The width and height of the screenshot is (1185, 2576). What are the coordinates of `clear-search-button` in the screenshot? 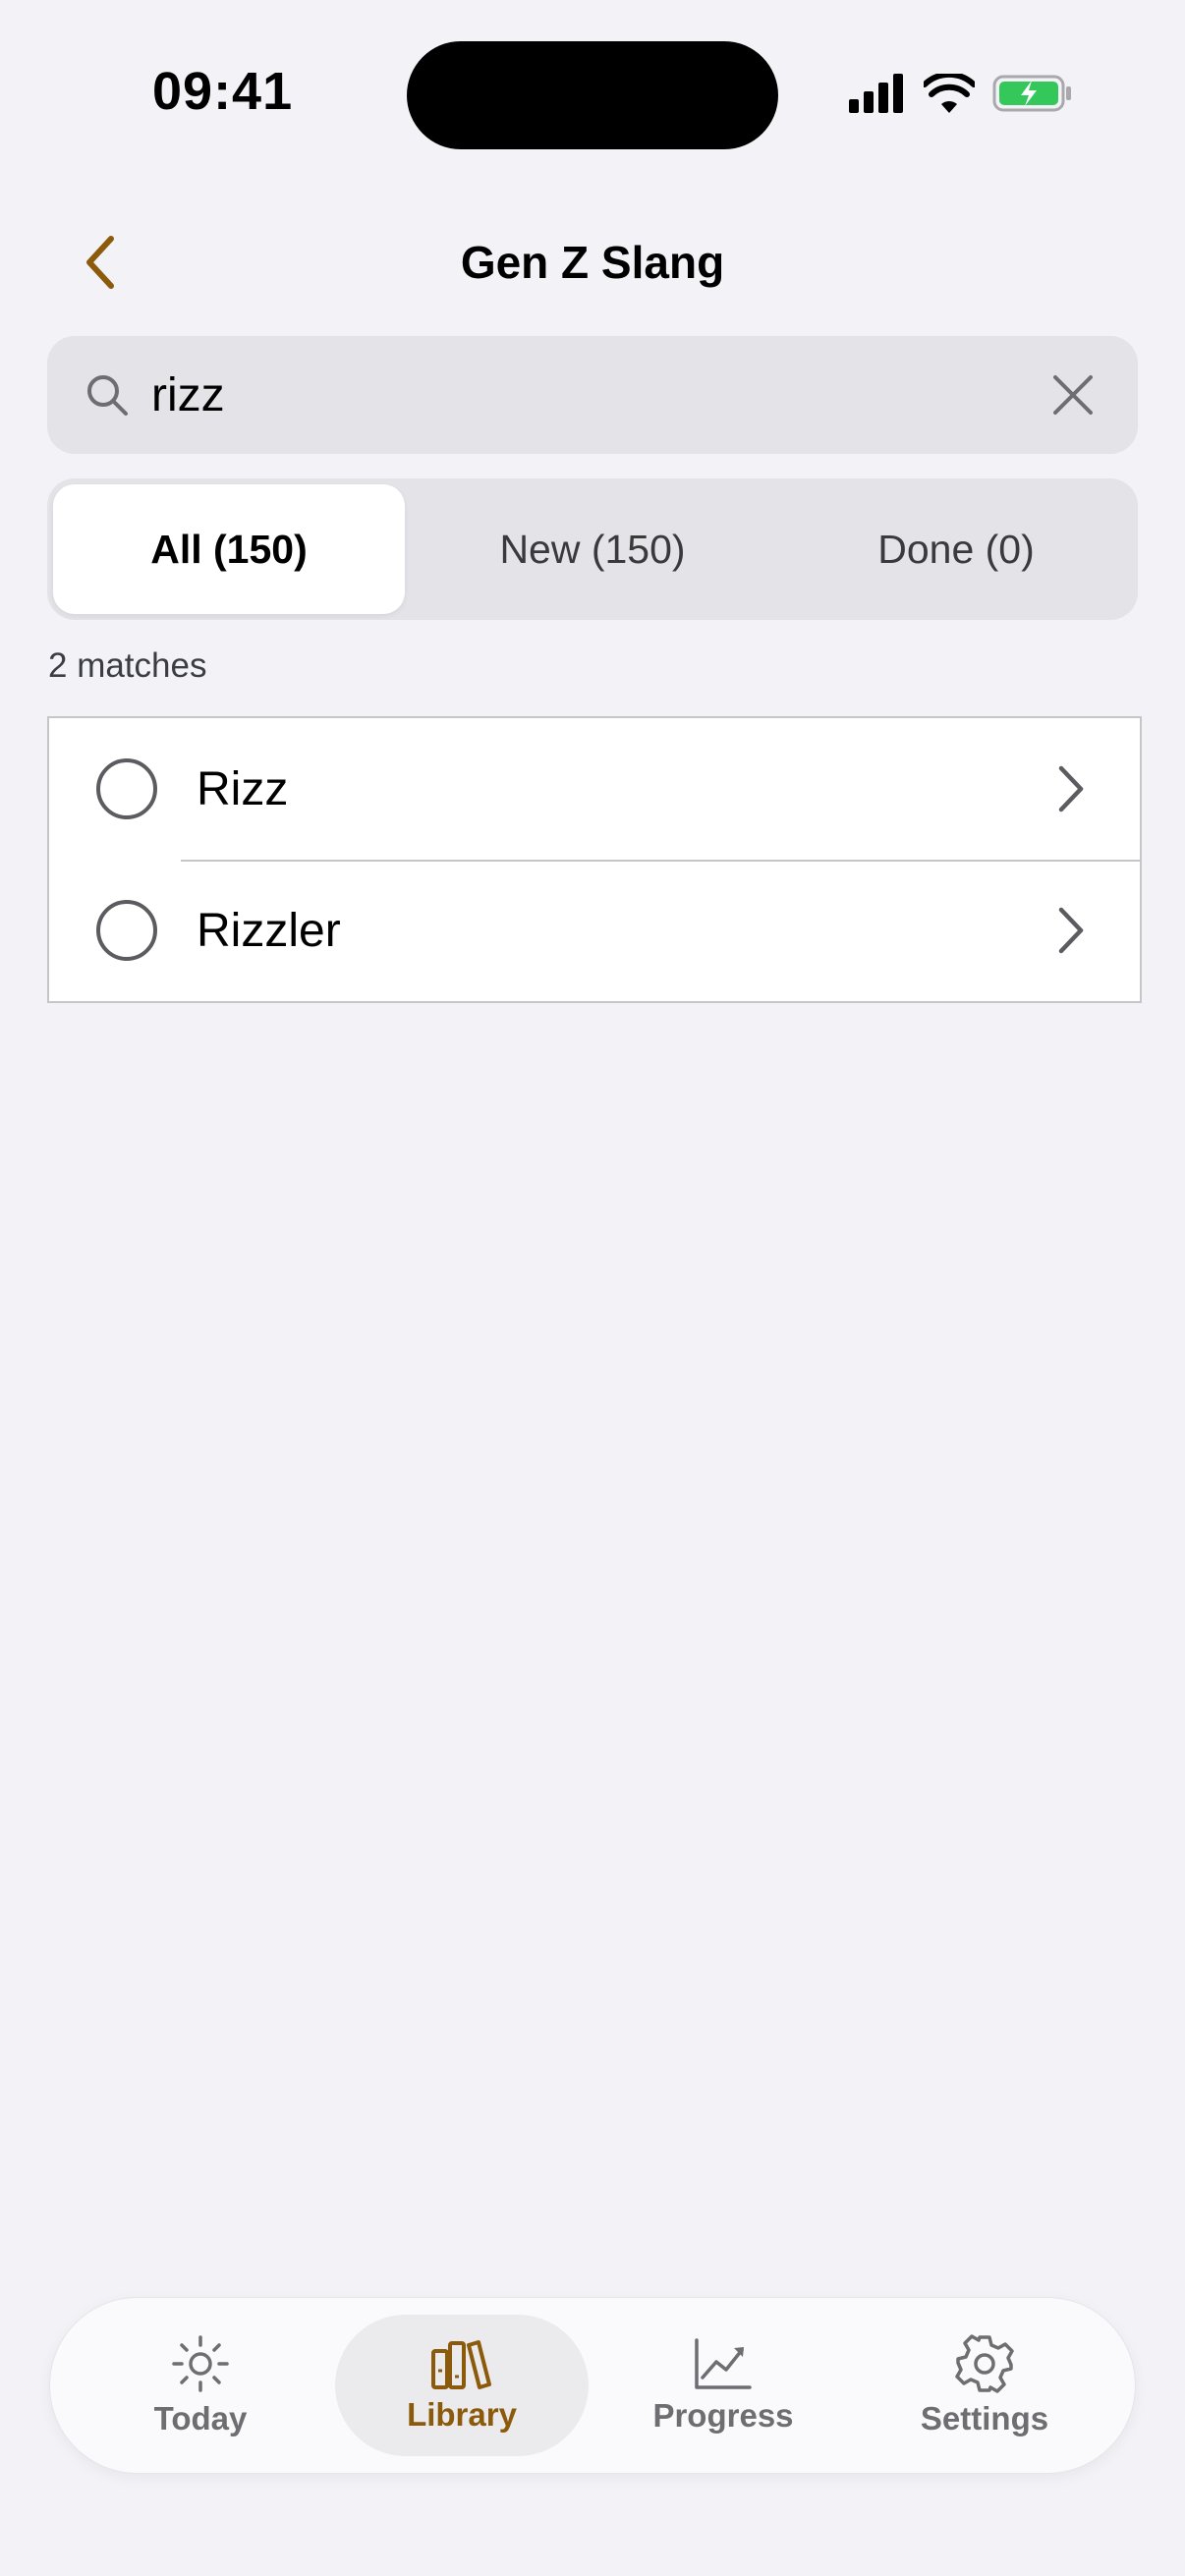 It's located at (1073, 395).